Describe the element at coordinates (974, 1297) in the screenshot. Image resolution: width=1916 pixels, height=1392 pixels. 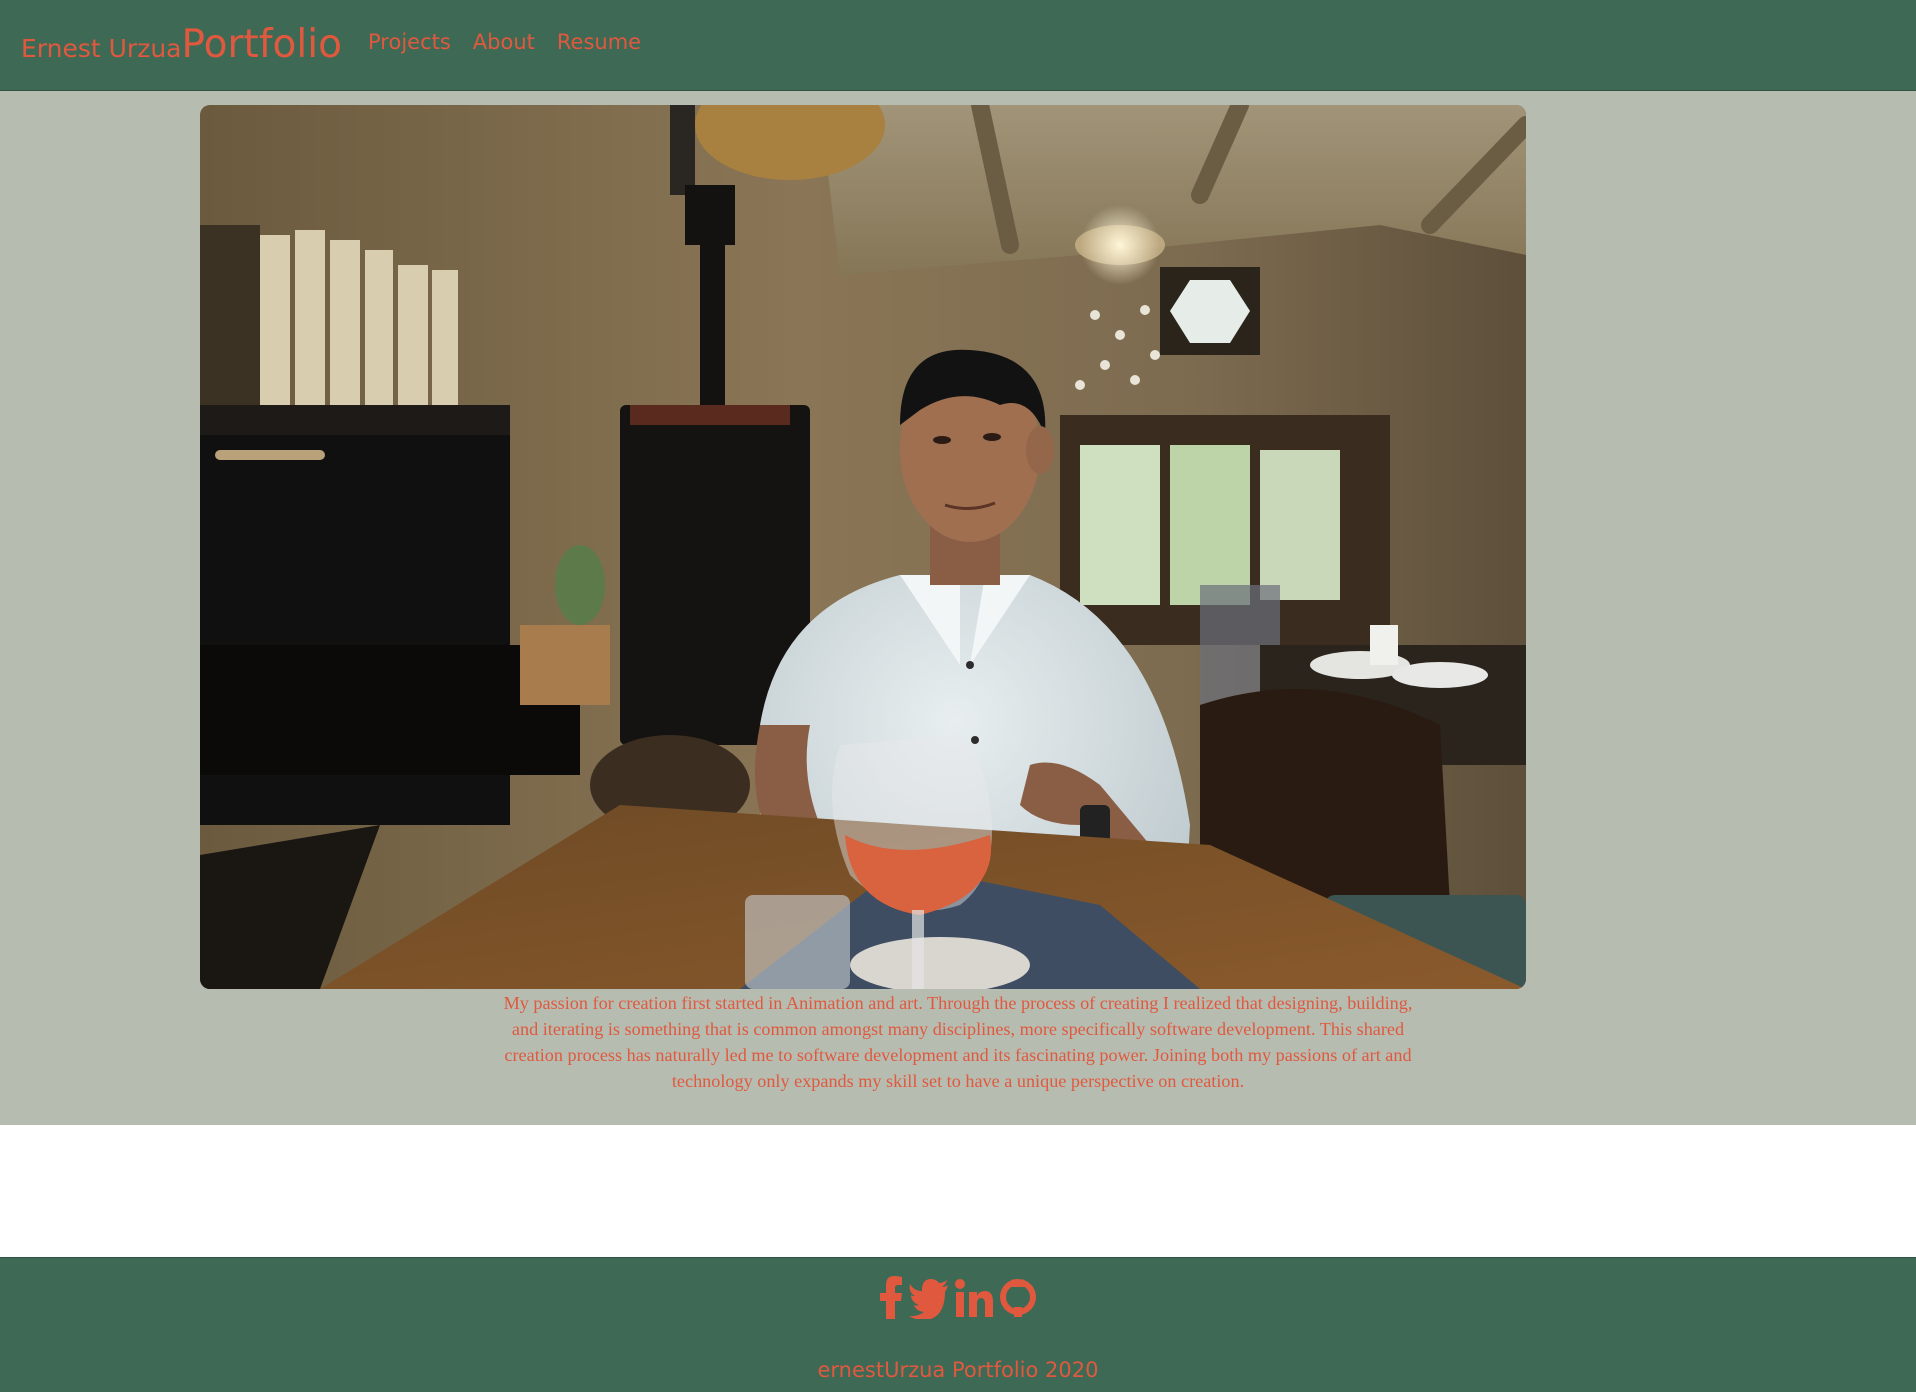
I see `linkedin-icon` at that location.